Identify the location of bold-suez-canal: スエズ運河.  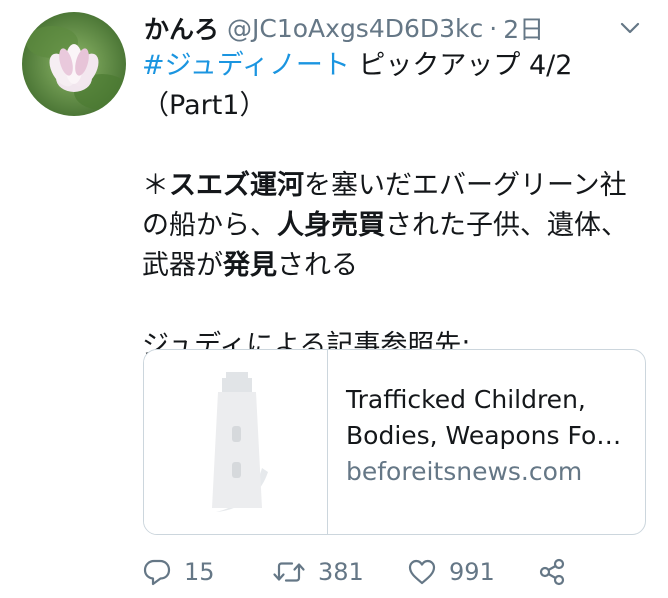
(236, 185).